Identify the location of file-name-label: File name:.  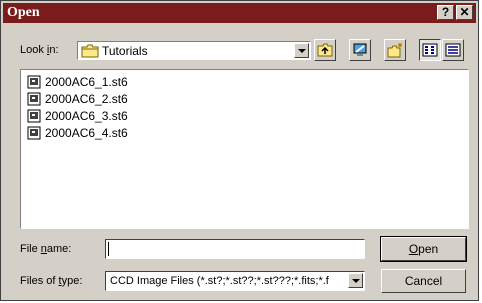
(46, 249).